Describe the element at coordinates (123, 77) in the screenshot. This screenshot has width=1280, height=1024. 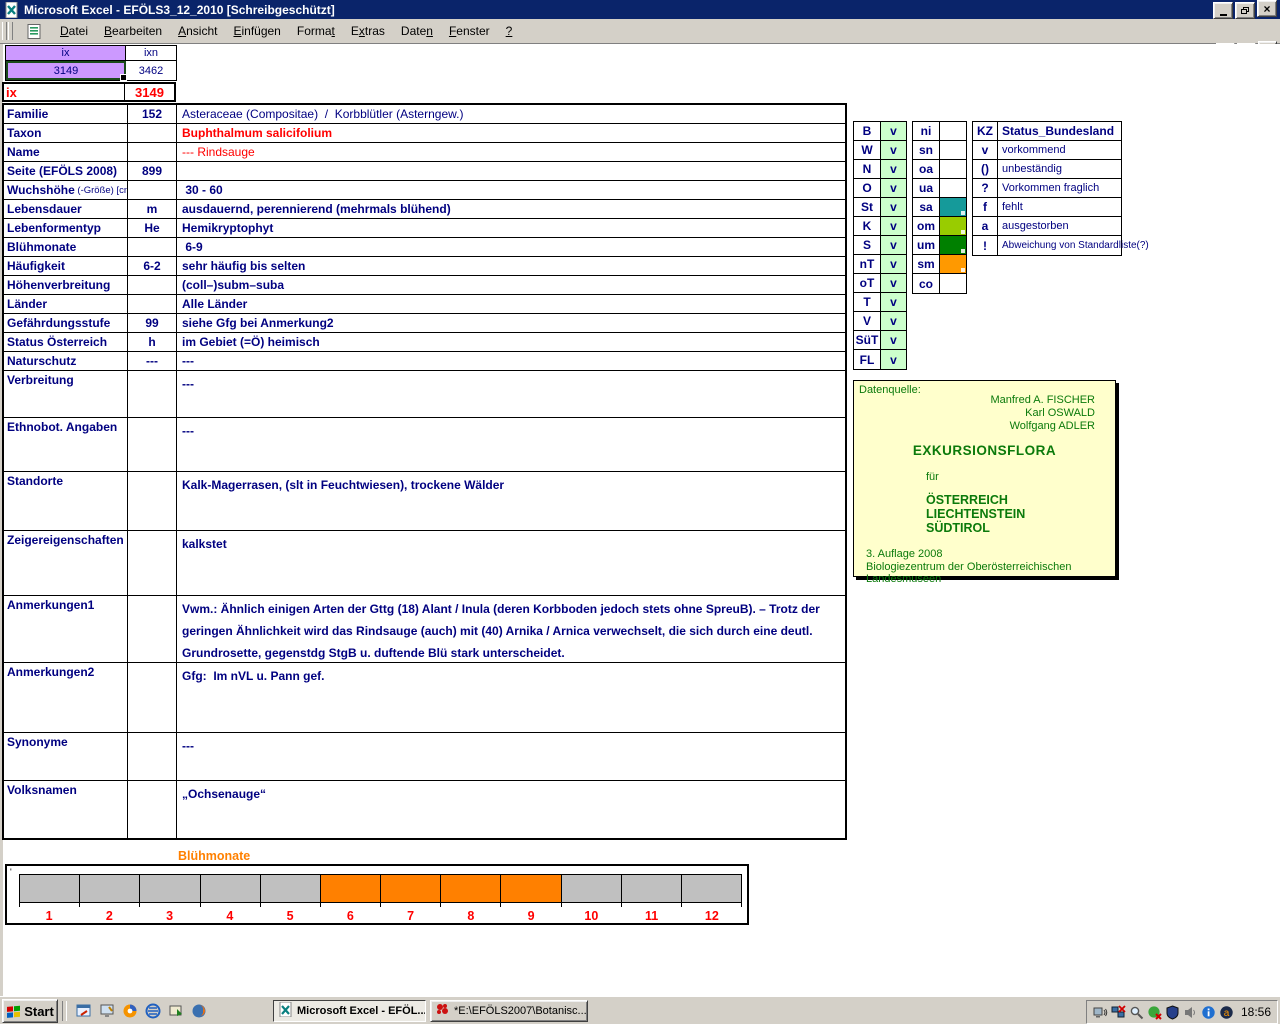
I see `fill-handle` at that location.